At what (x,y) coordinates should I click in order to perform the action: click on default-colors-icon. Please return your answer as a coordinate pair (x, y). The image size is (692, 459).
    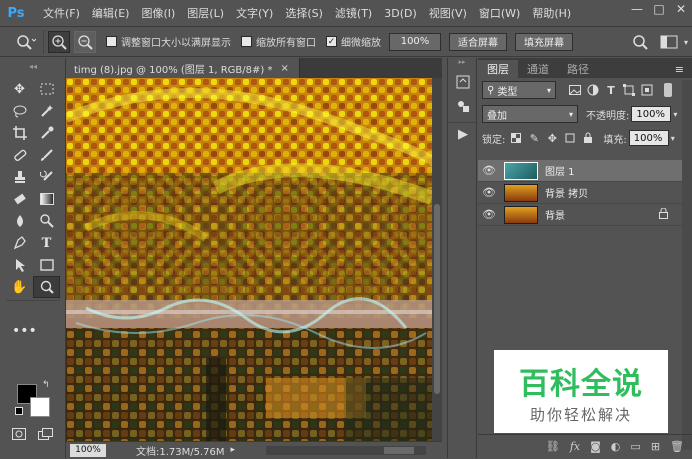
    Looking at the image, I should click on (19, 411).